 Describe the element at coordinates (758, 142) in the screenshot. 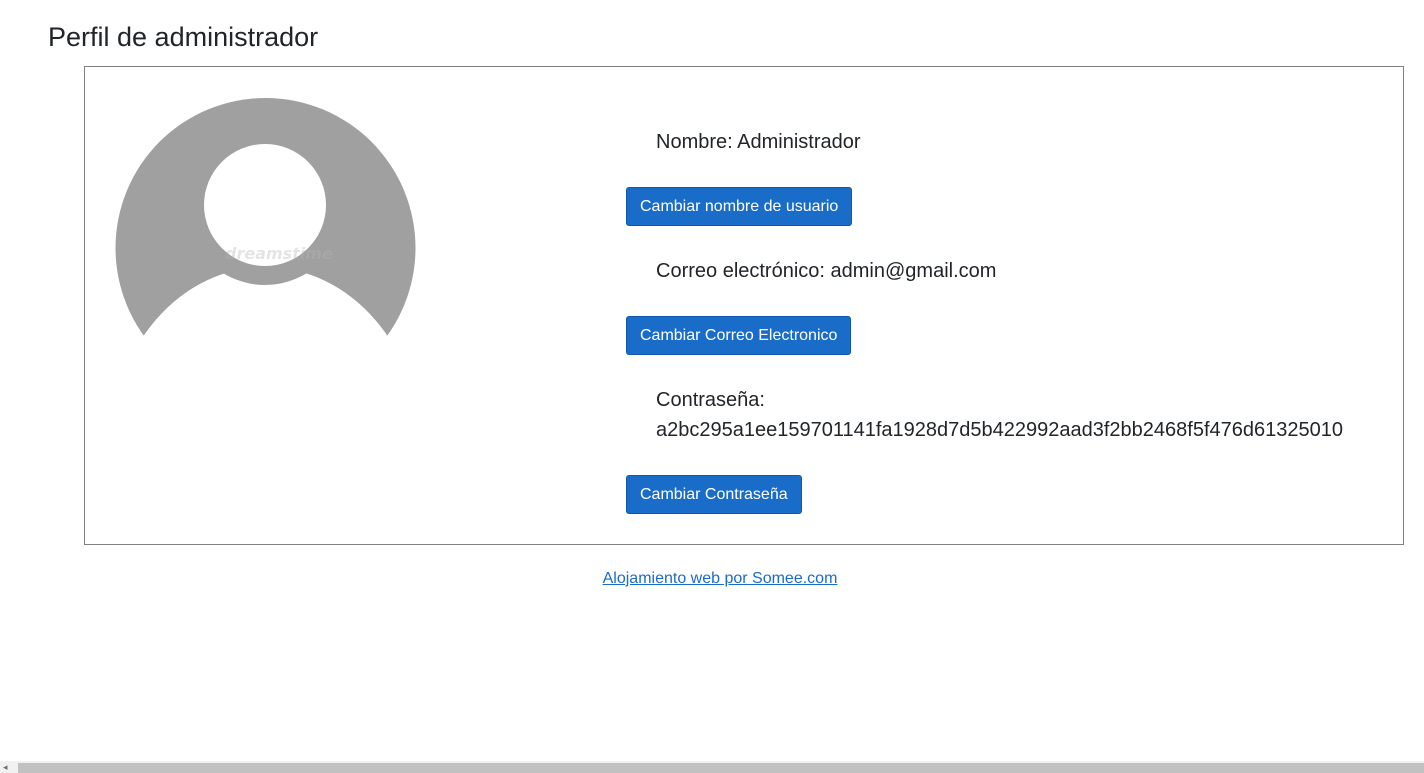

I see `username-text: Nombre: Administrador` at that location.